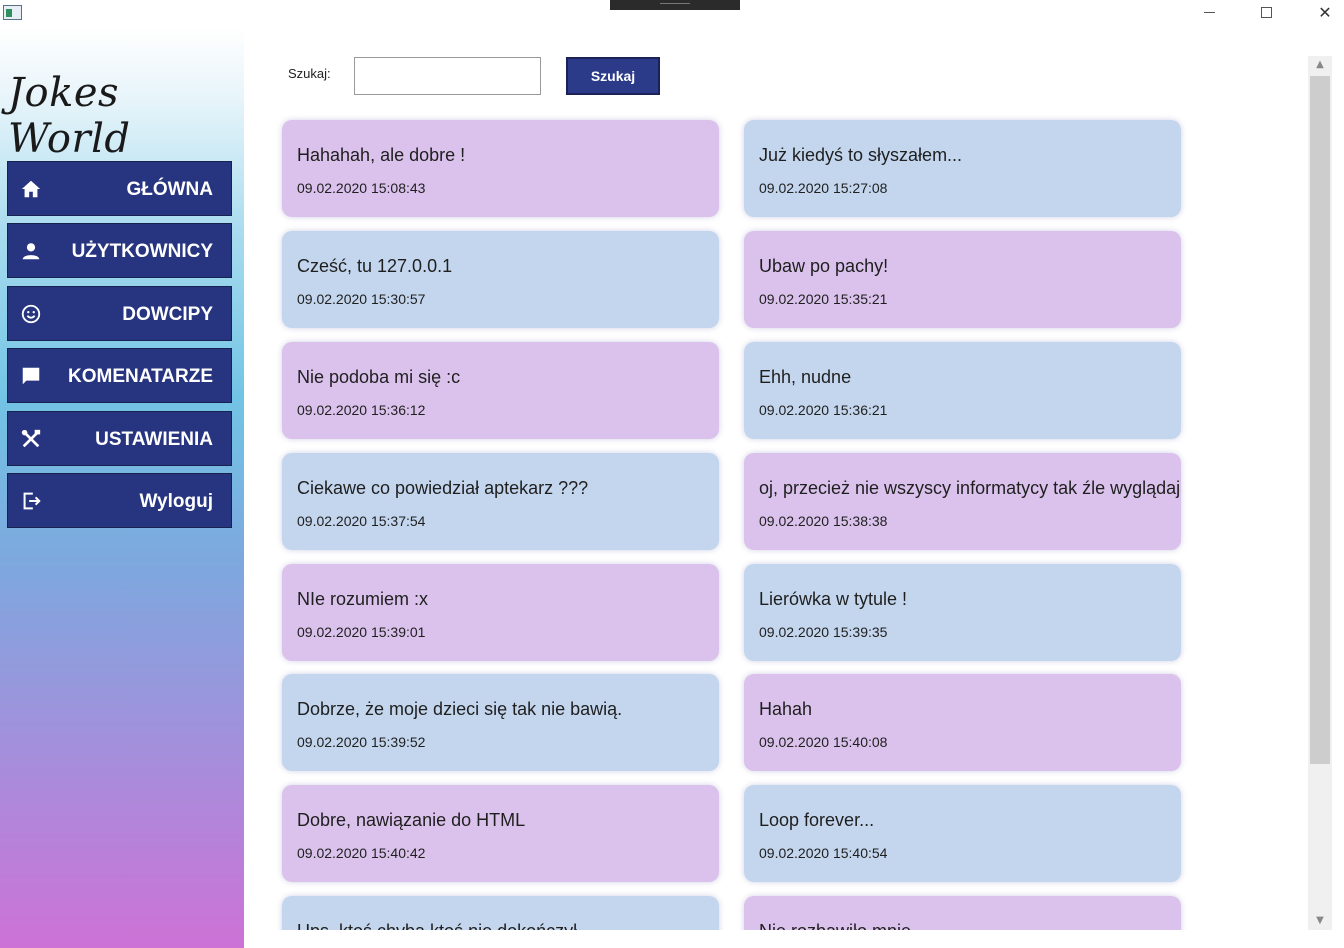 This screenshot has height=948, width=1344. Describe the element at coordinates (31, 189) in the screenshot. I see `home-icon` at that location.